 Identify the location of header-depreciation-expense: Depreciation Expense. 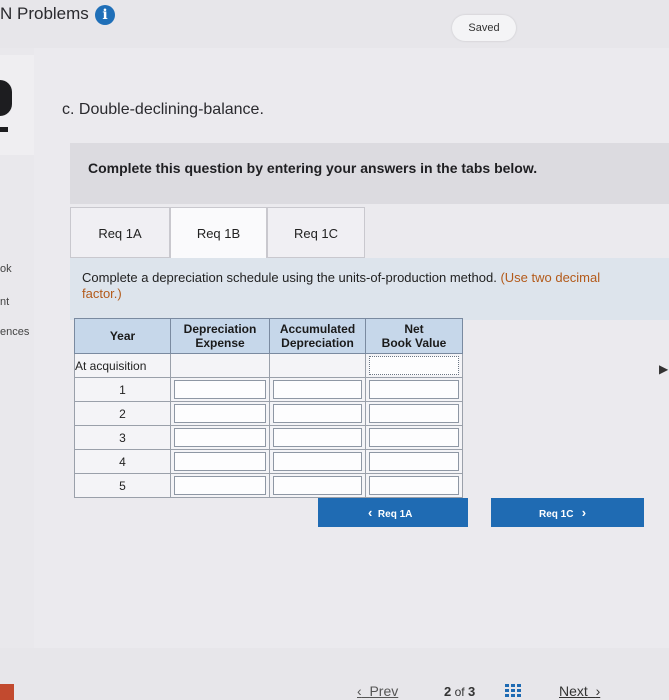
(220, 336).